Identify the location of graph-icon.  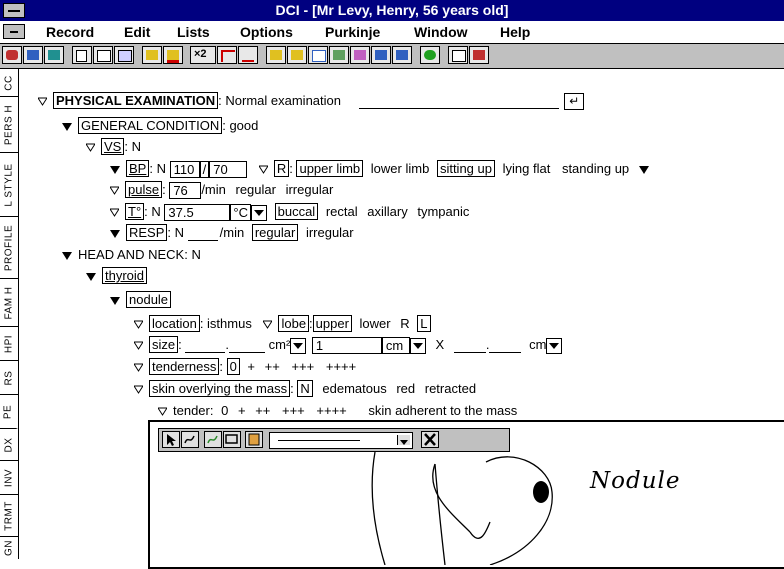
(339, 55).